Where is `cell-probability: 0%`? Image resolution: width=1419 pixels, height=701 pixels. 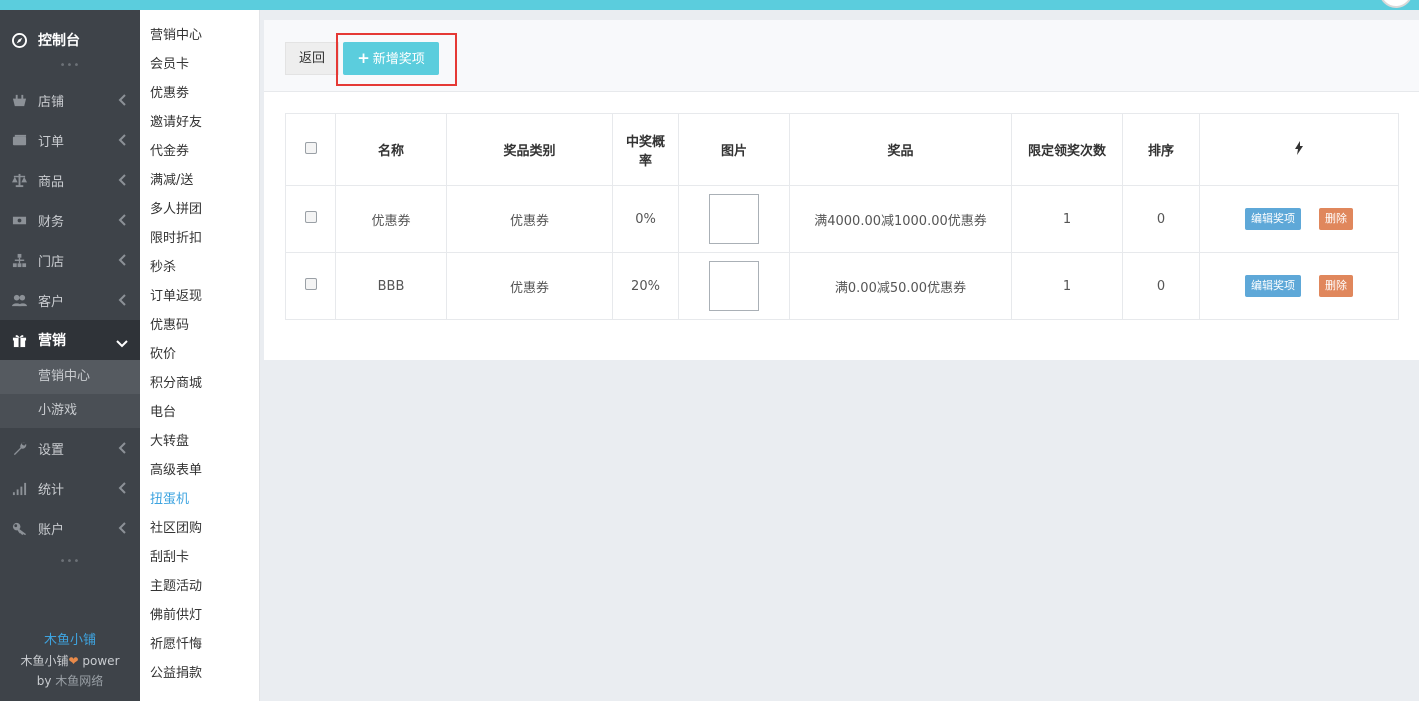 cell-probability: 0% is located at coordinates (645, 219).